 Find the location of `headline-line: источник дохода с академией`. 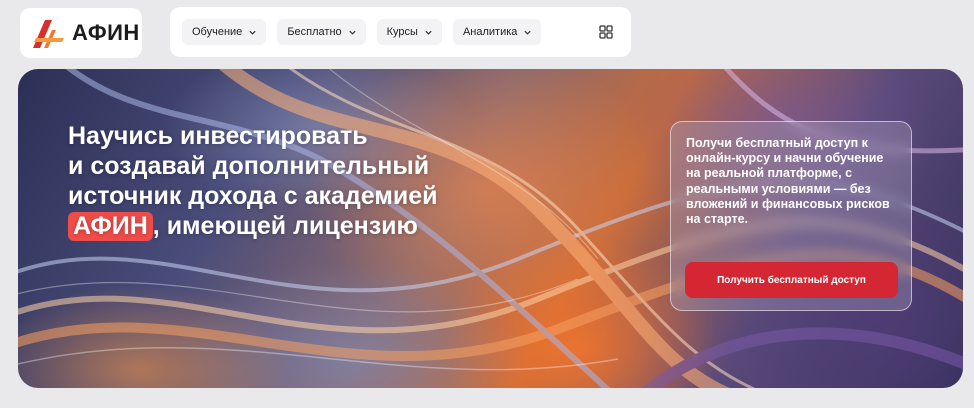

headline-line: источник дохода с академией is located at coordinates (253, 196).